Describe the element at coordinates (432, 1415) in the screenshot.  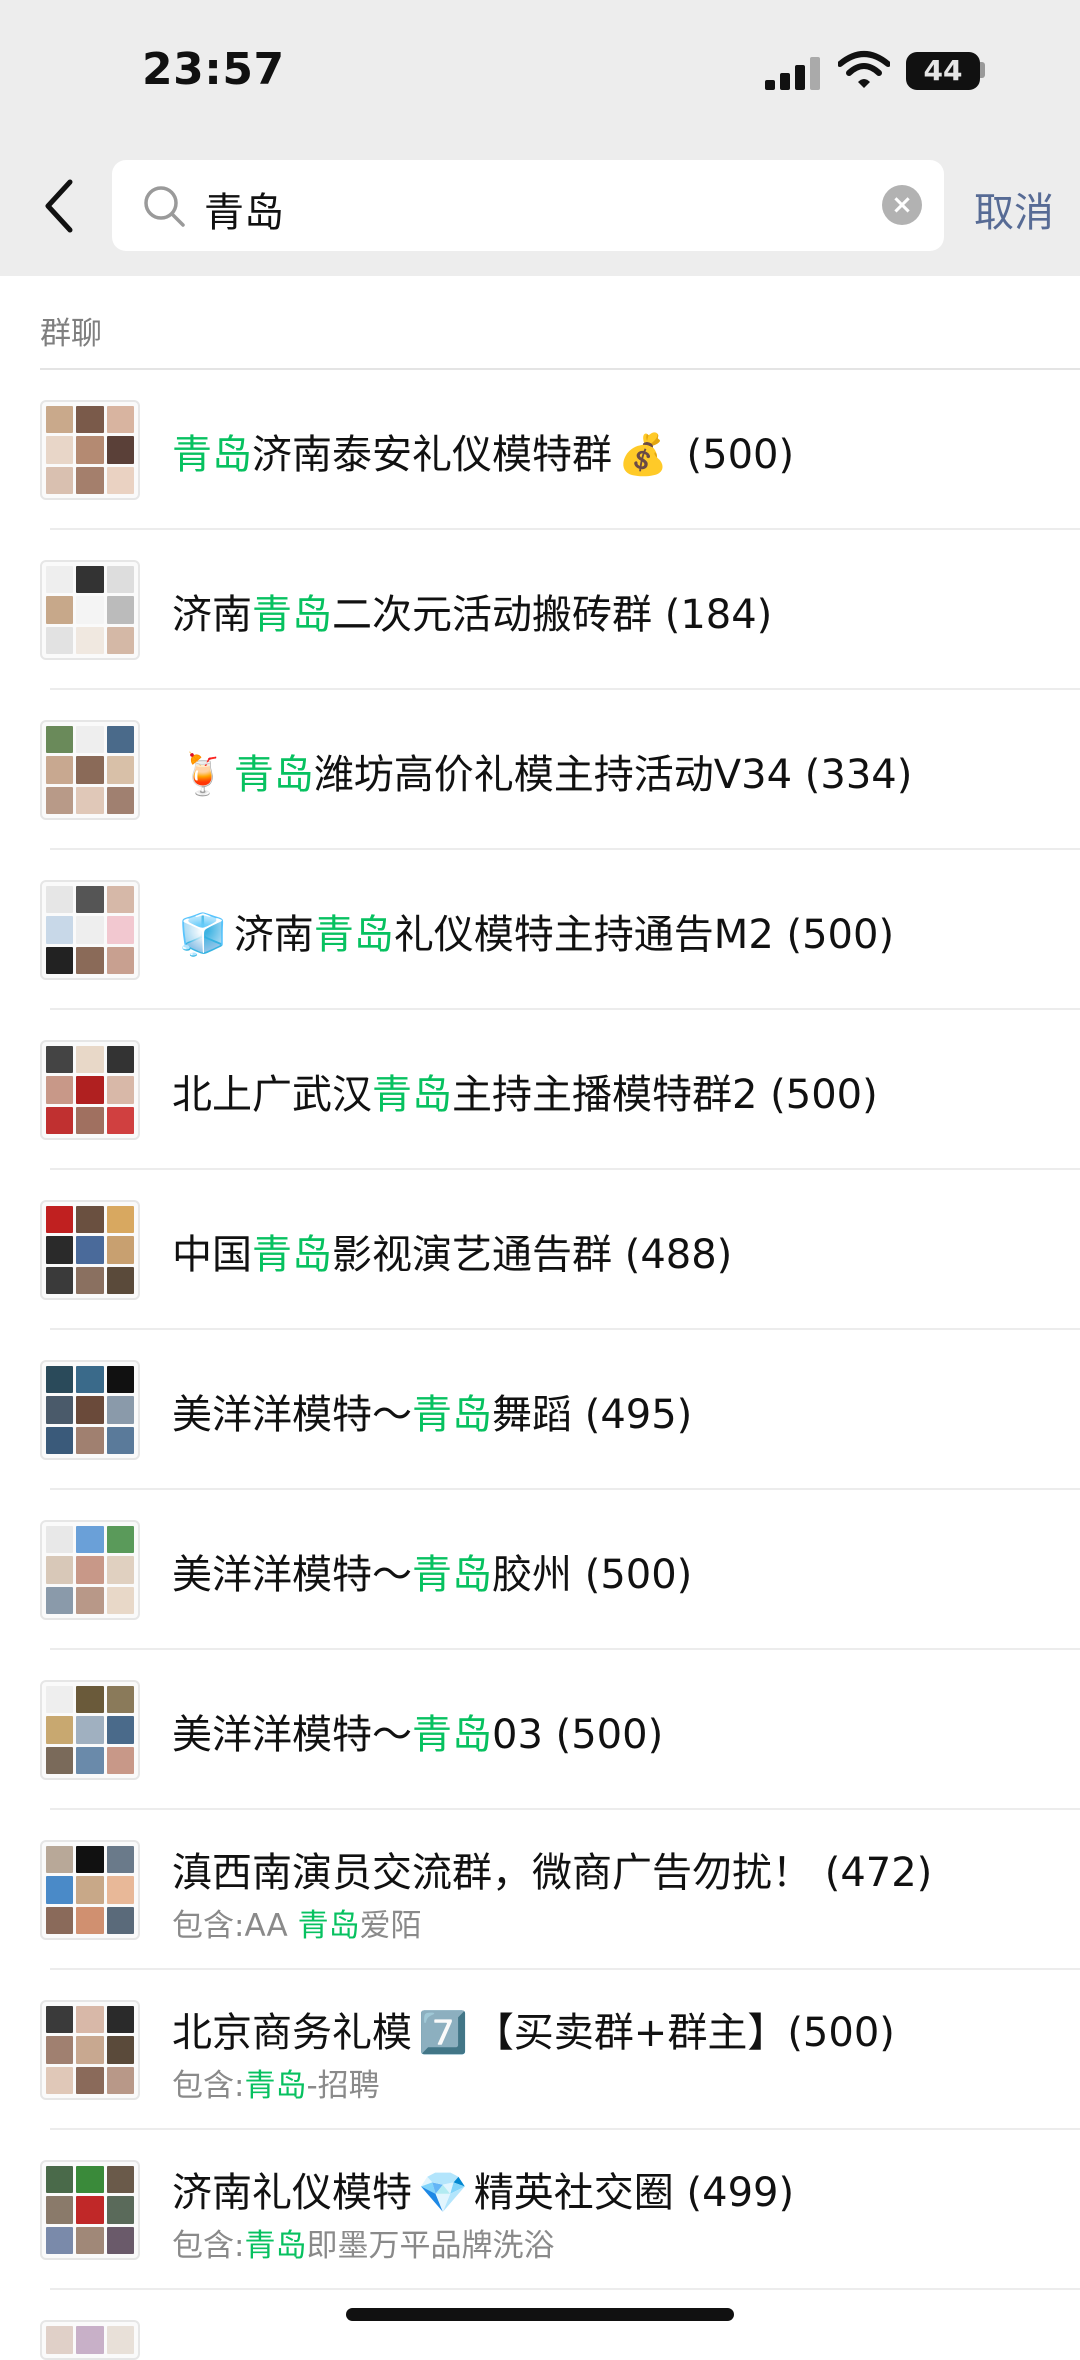
I see `group-title: 美洋洋模特～青岛舞蹈 (495)` at that location.